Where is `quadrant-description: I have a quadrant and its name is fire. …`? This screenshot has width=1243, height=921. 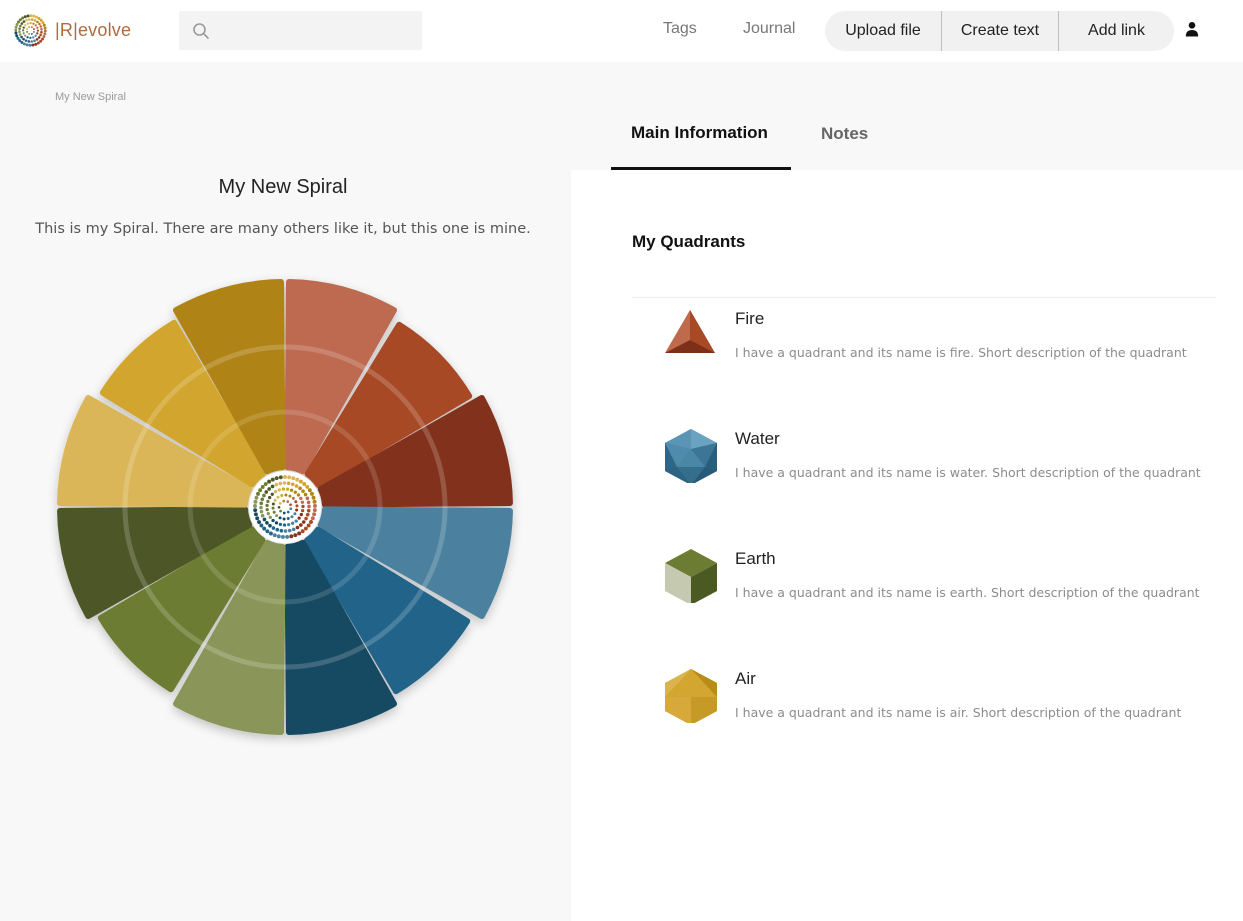
quadrant-description: I have a quadrant and its name is fire. … is located at coordinates (961, 352).